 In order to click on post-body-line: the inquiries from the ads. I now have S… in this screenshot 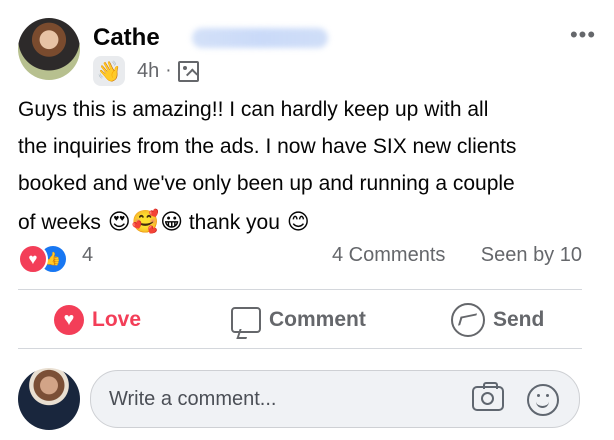, I will do `click(267, 147)`.